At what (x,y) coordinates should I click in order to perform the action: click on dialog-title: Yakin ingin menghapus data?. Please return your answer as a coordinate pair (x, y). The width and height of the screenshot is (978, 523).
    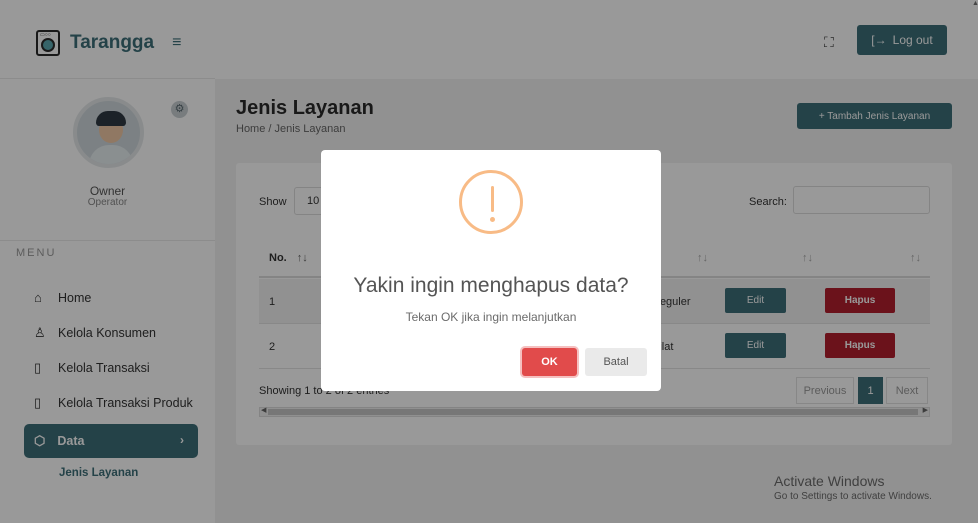
    Looking at the image, I should click on (491, 285).